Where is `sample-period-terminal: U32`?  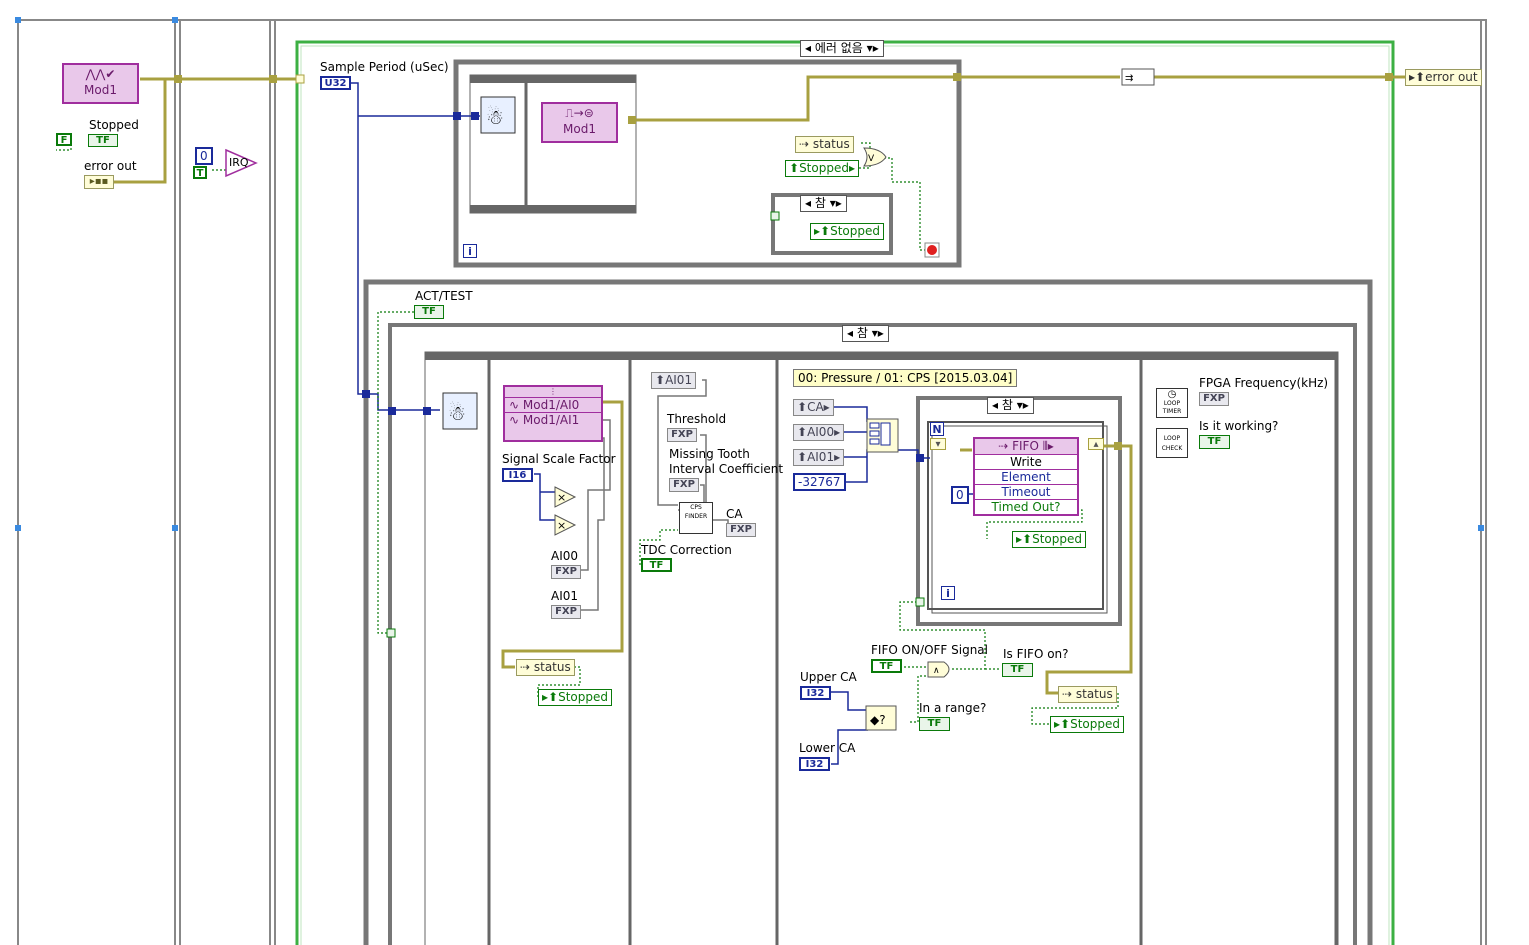 sample-period-terminal: U32 is located at coordinates (335, 83).